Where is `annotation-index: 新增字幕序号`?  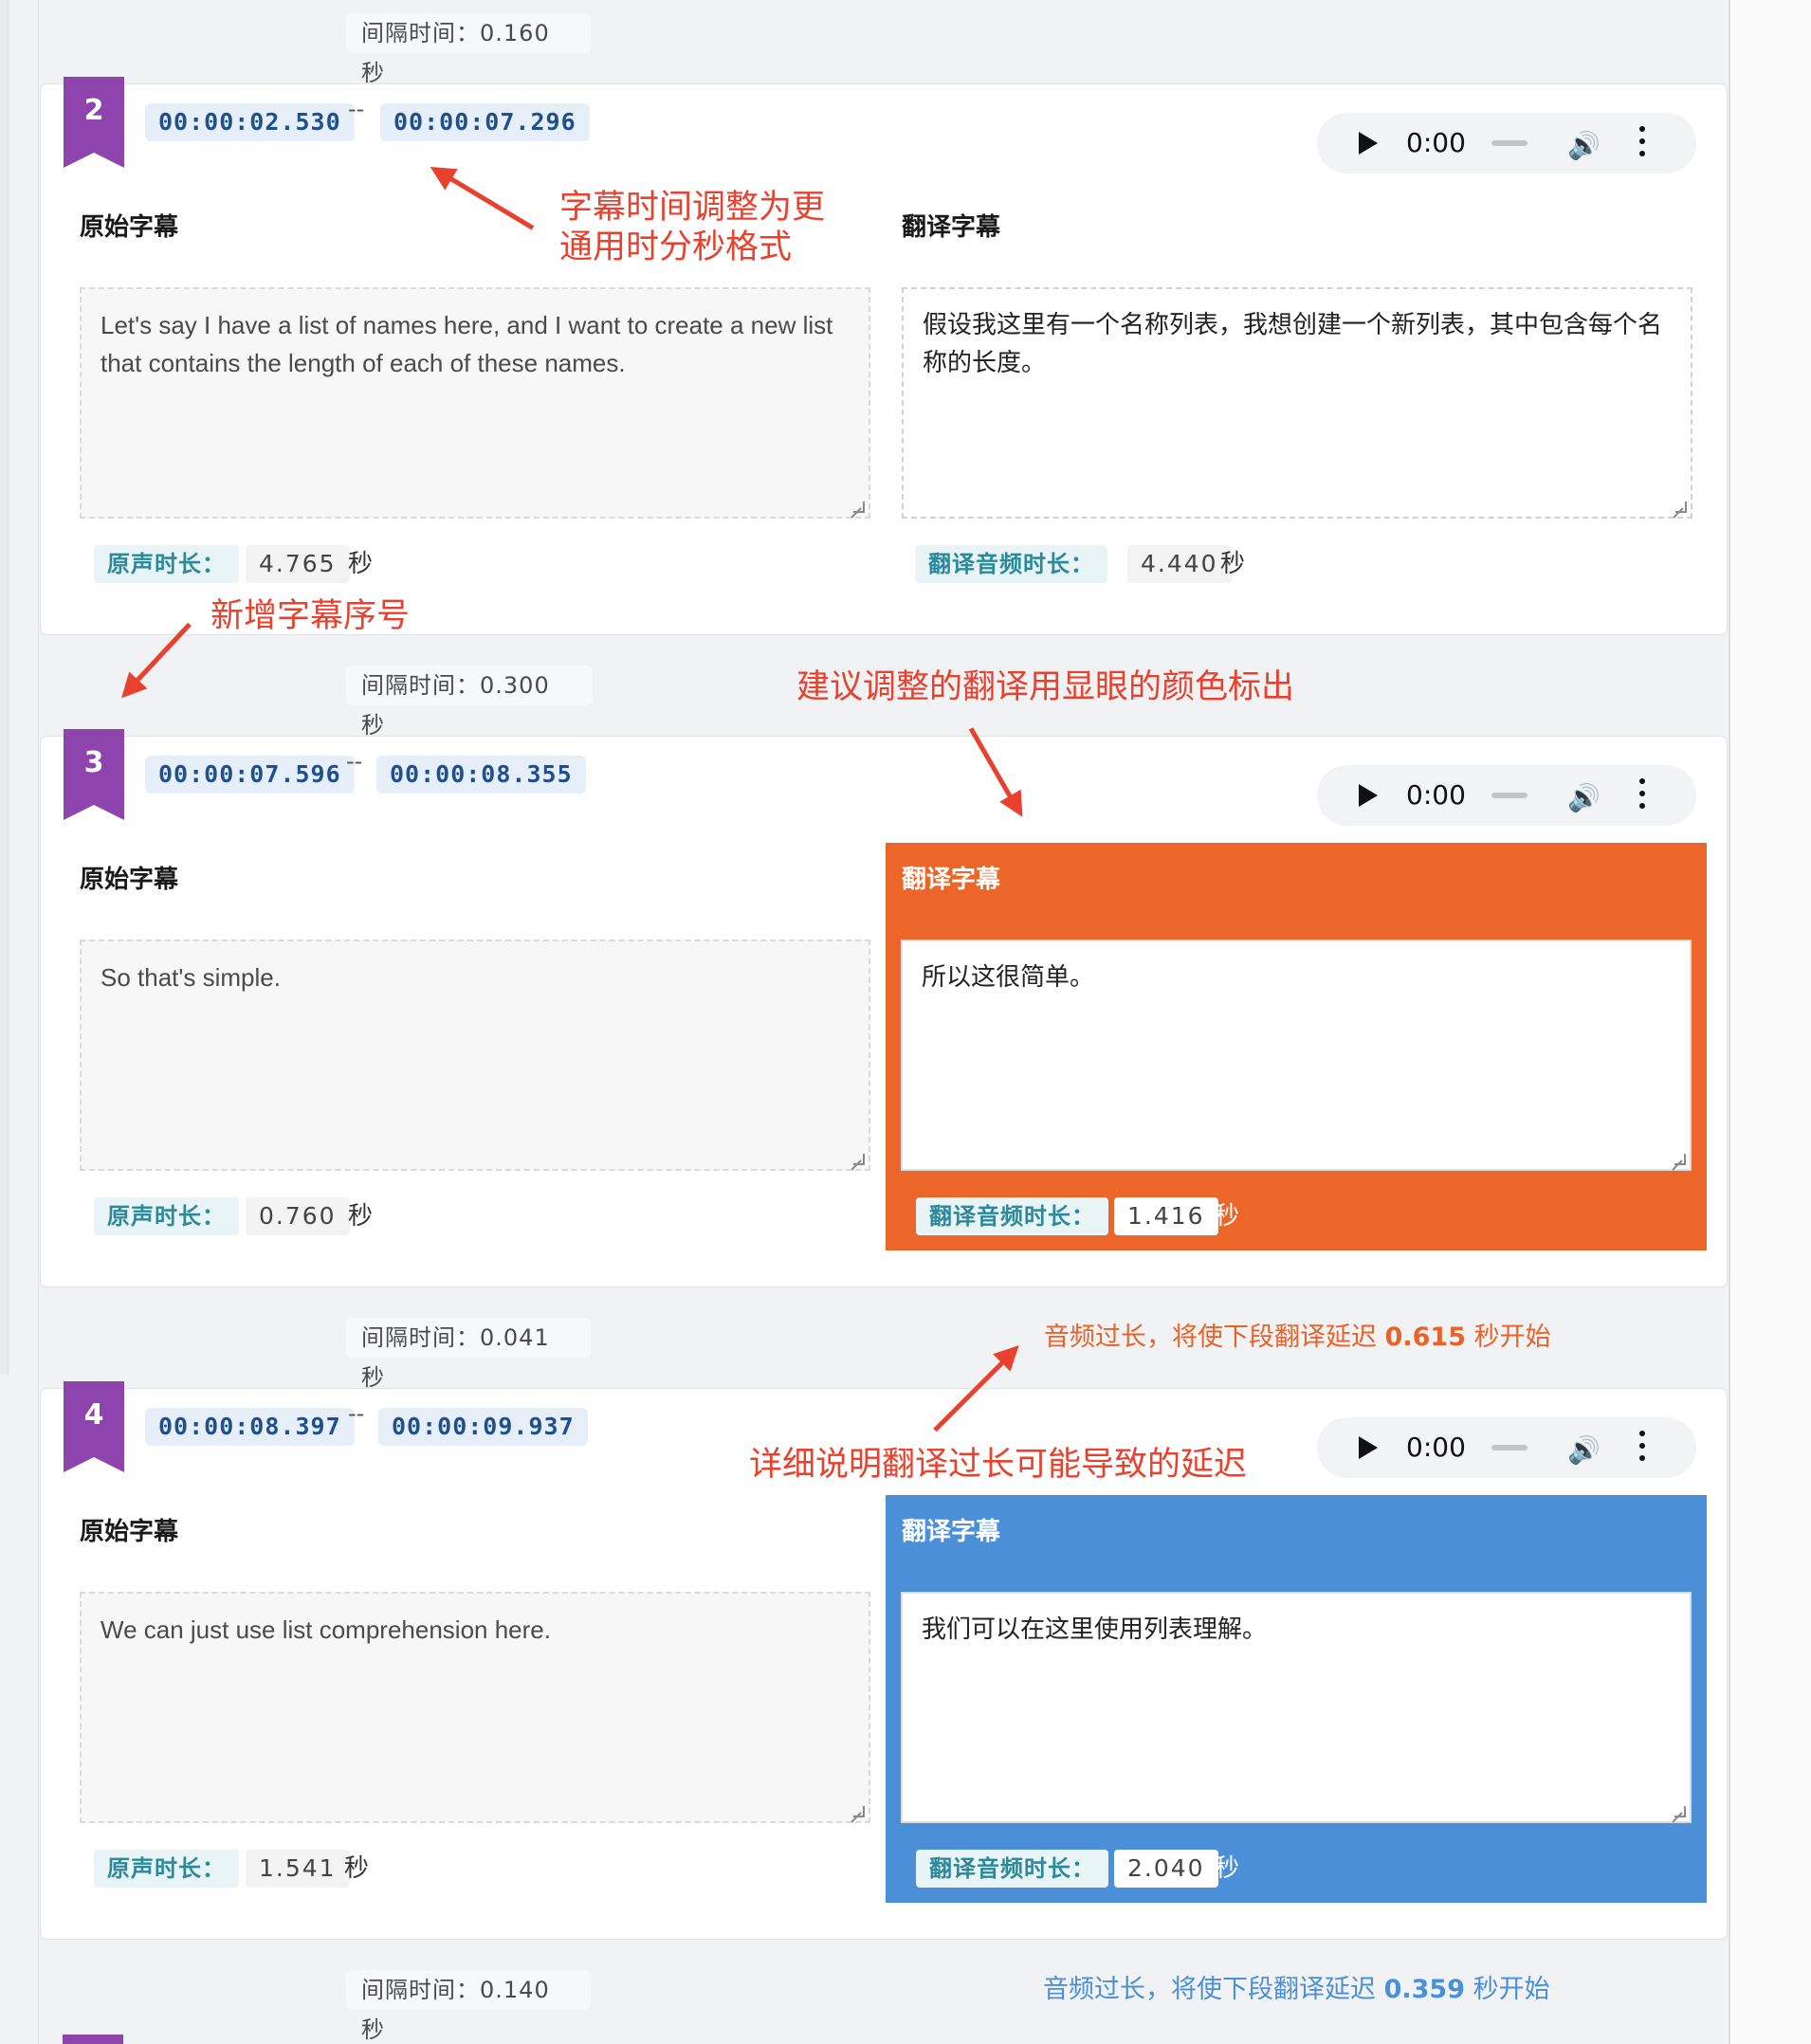
annotation-index: 新增字幕序号 is located at coordinates (310, 616).